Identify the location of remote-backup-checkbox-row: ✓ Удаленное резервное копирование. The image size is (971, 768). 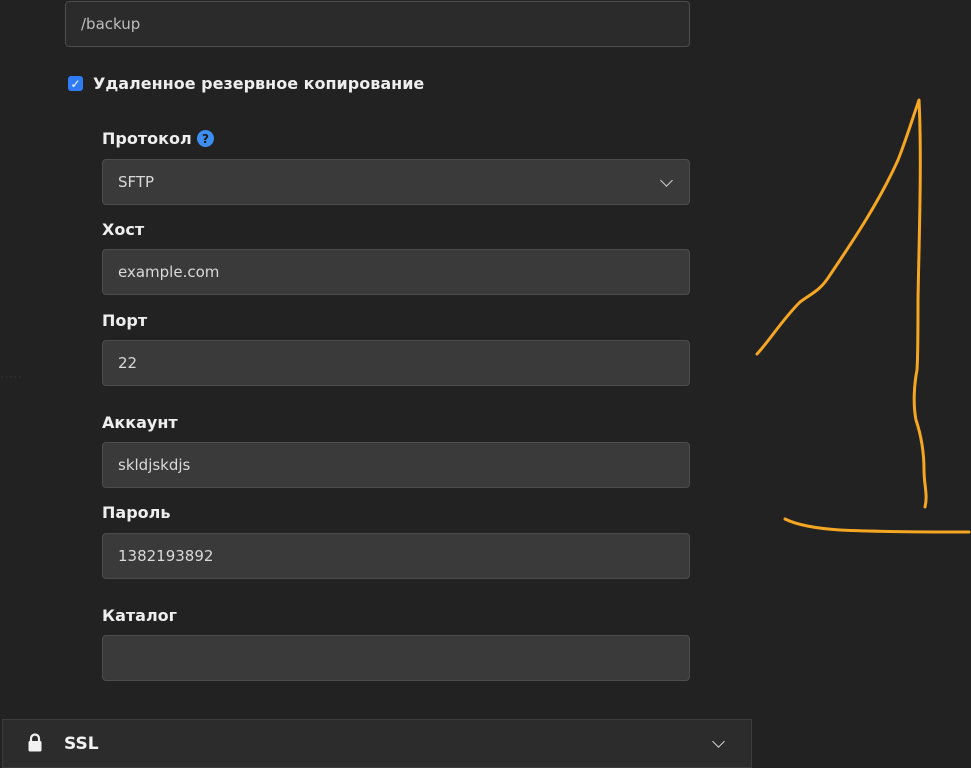
(246, 83).